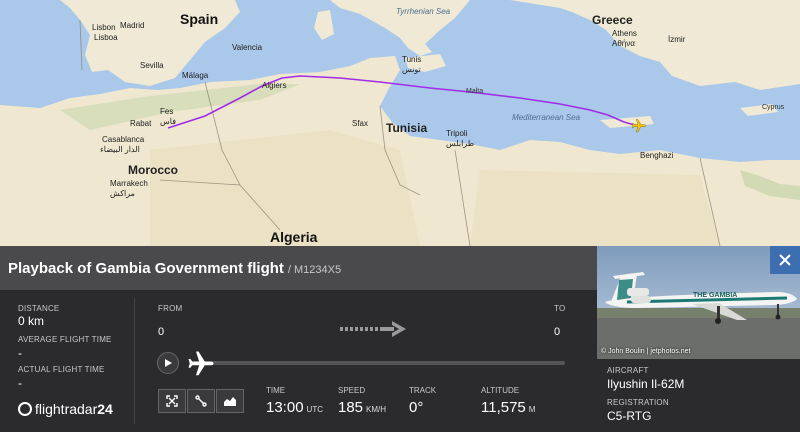  I want to click on close-icon, so click(785, 260).